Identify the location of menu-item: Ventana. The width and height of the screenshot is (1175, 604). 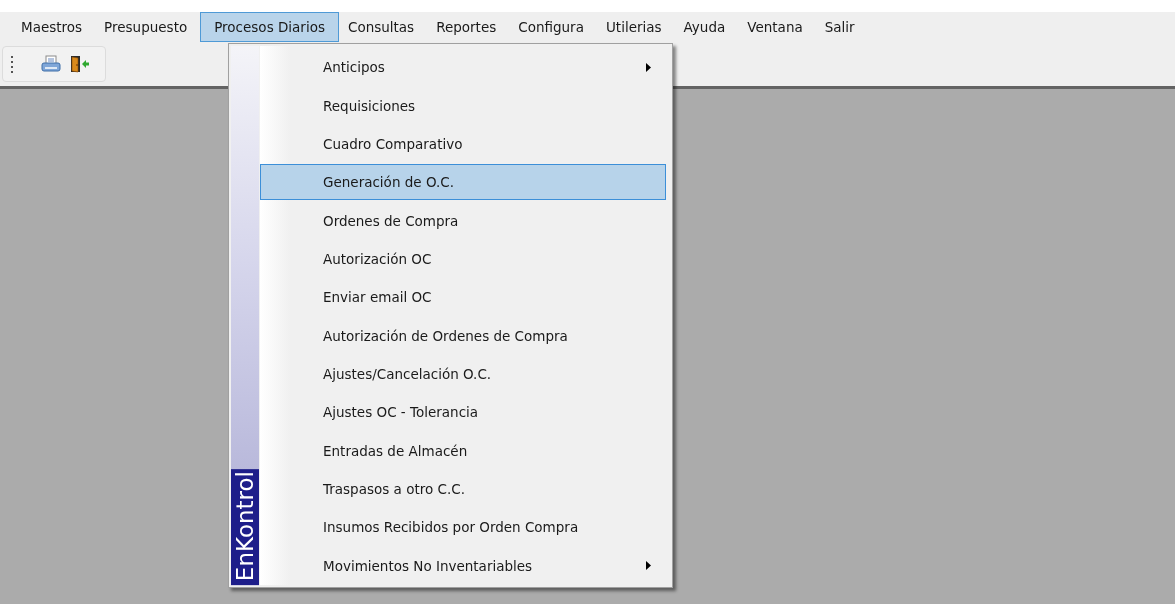
(777, 27).